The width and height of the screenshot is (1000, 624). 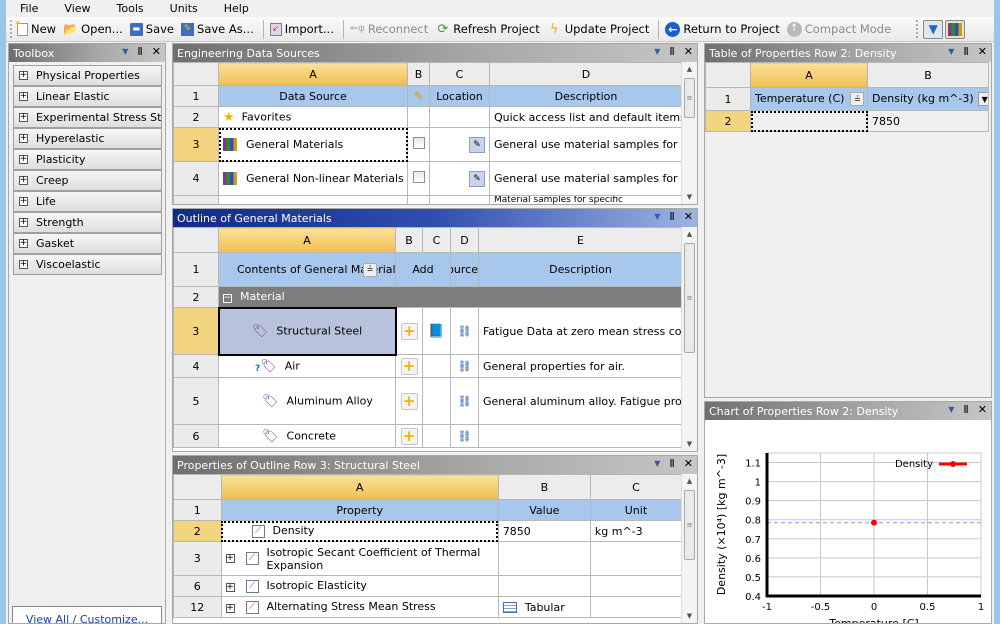 What do you see at coordinates (359, 586) in the screenshot?
I see `property-cell: + ⟋ Isotropic Elasticity` at bounding box center [359, 586].